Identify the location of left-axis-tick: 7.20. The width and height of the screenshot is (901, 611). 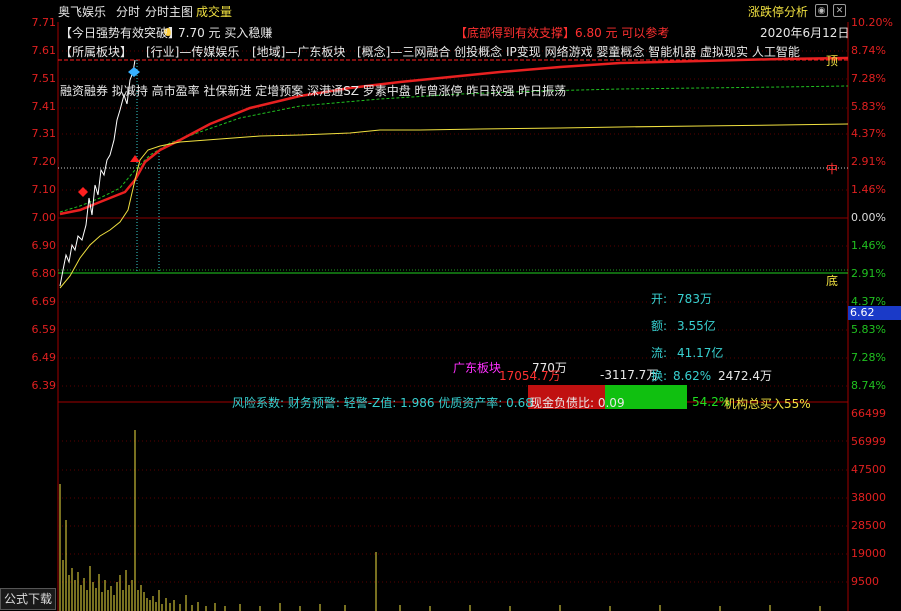
(44, 161).